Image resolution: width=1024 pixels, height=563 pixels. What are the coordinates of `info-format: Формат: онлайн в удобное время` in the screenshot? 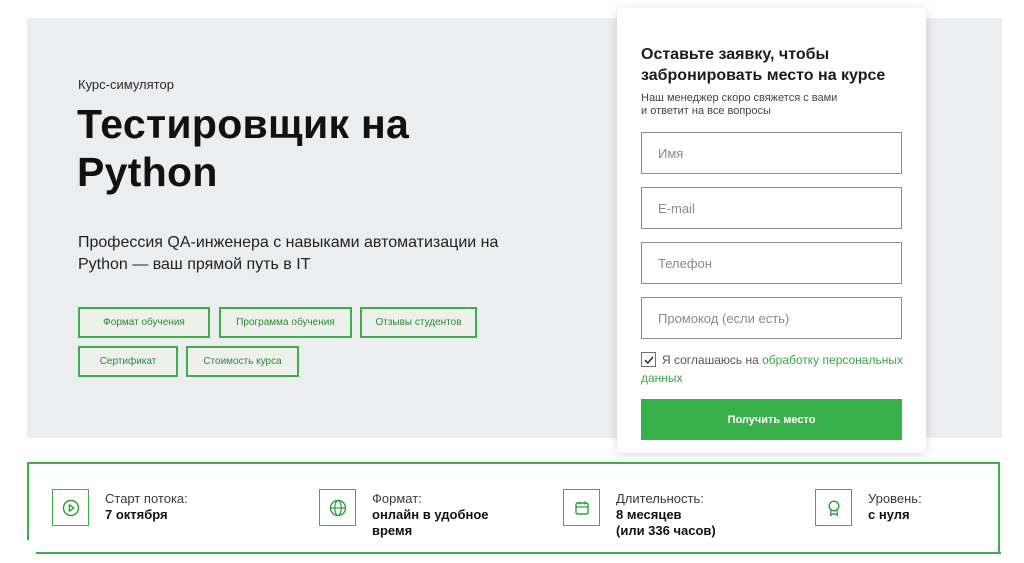 It's located at (404, 514).